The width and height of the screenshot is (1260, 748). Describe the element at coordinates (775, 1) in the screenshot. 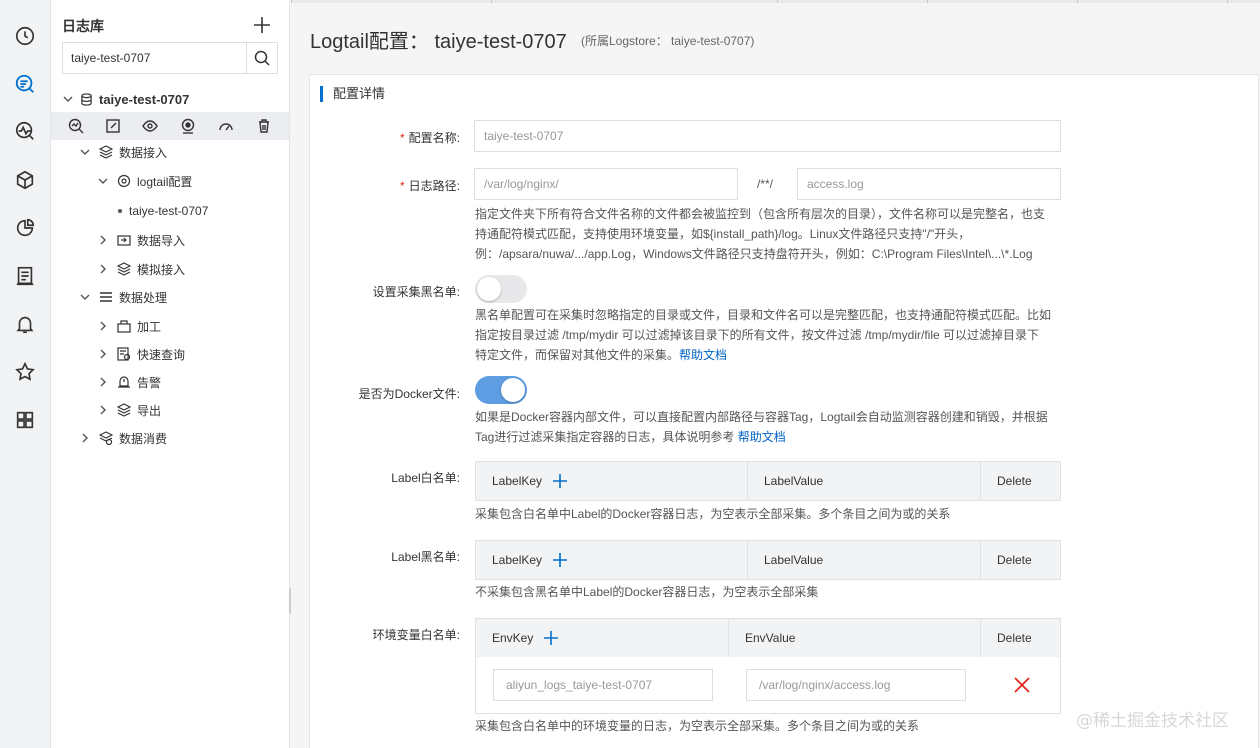

I see `top-tab-strip` at that location.